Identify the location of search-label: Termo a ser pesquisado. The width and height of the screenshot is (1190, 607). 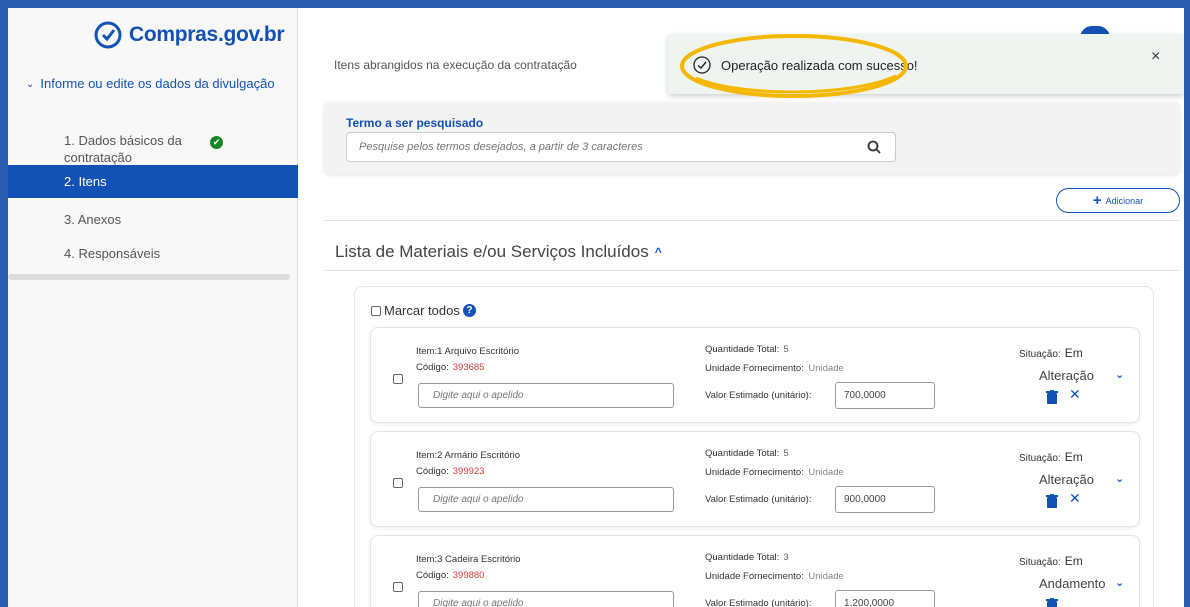
(415, 123).